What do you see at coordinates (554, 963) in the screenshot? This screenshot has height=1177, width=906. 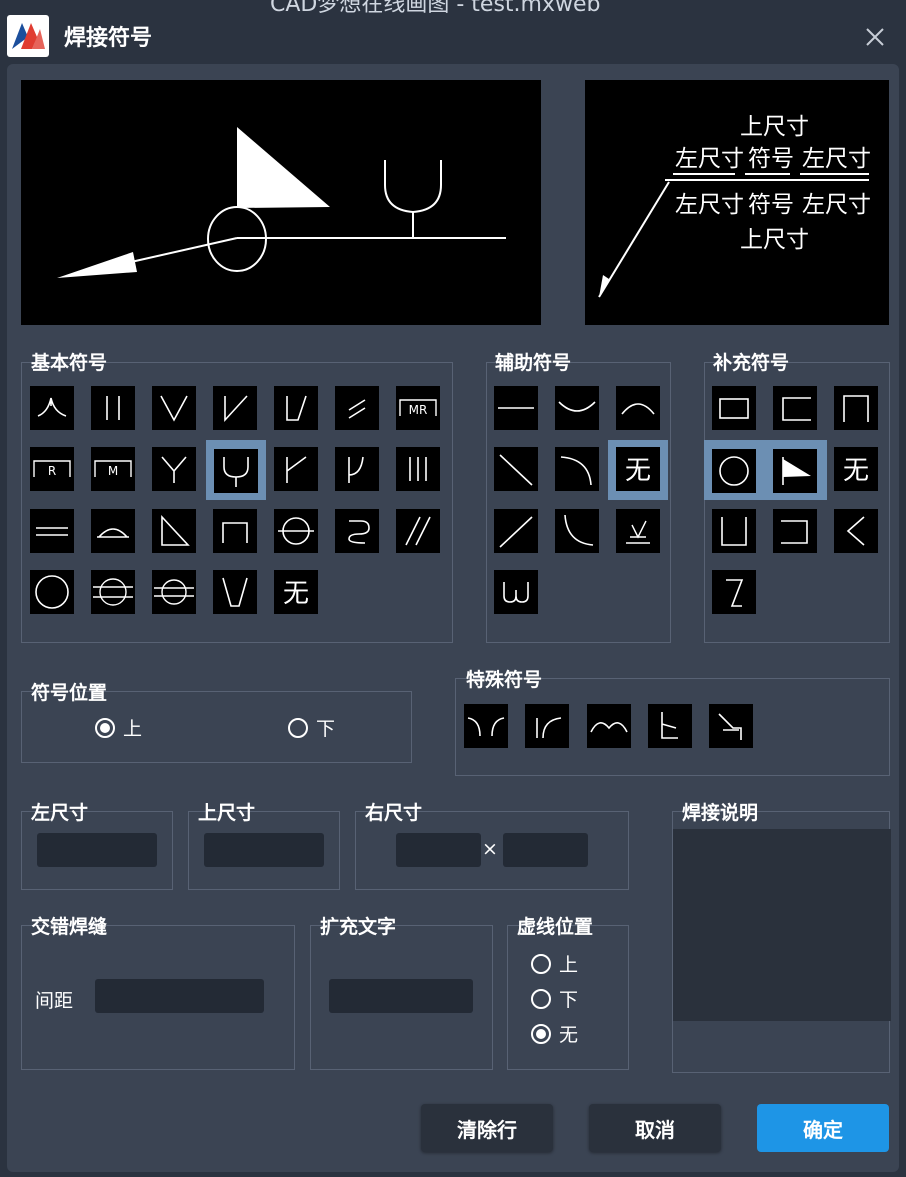 I see `dash-up-radio: 上` at bounding box center [554, 963].